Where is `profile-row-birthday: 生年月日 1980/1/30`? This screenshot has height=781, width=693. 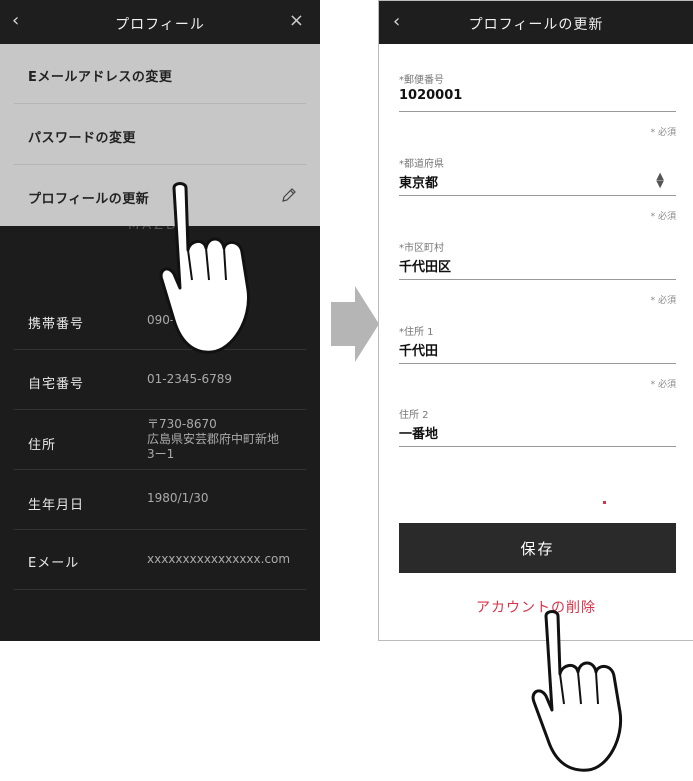 profile-row-birthday: 生年月日 1980/1/30 is located at coordinates (160, 500).